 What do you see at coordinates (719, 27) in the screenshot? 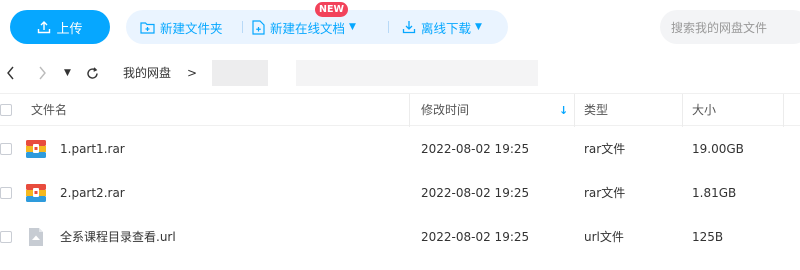
I see `search-placeholder: 搜索我的网盘文件` at bounding box center [719, 27].